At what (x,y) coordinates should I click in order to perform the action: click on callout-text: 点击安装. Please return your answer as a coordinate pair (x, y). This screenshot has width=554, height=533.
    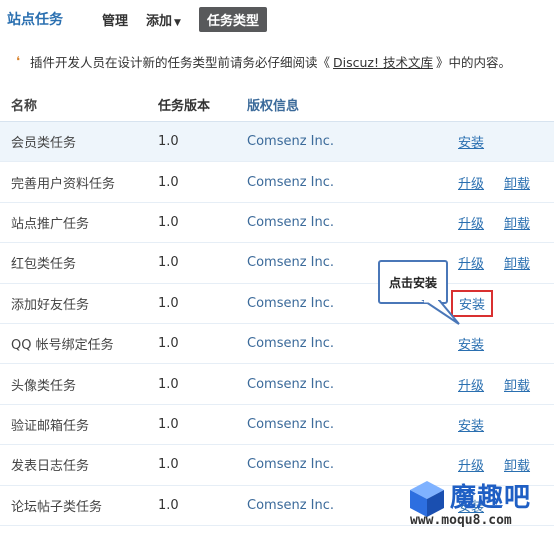
    Looking at the image, I should click on (412, 282).